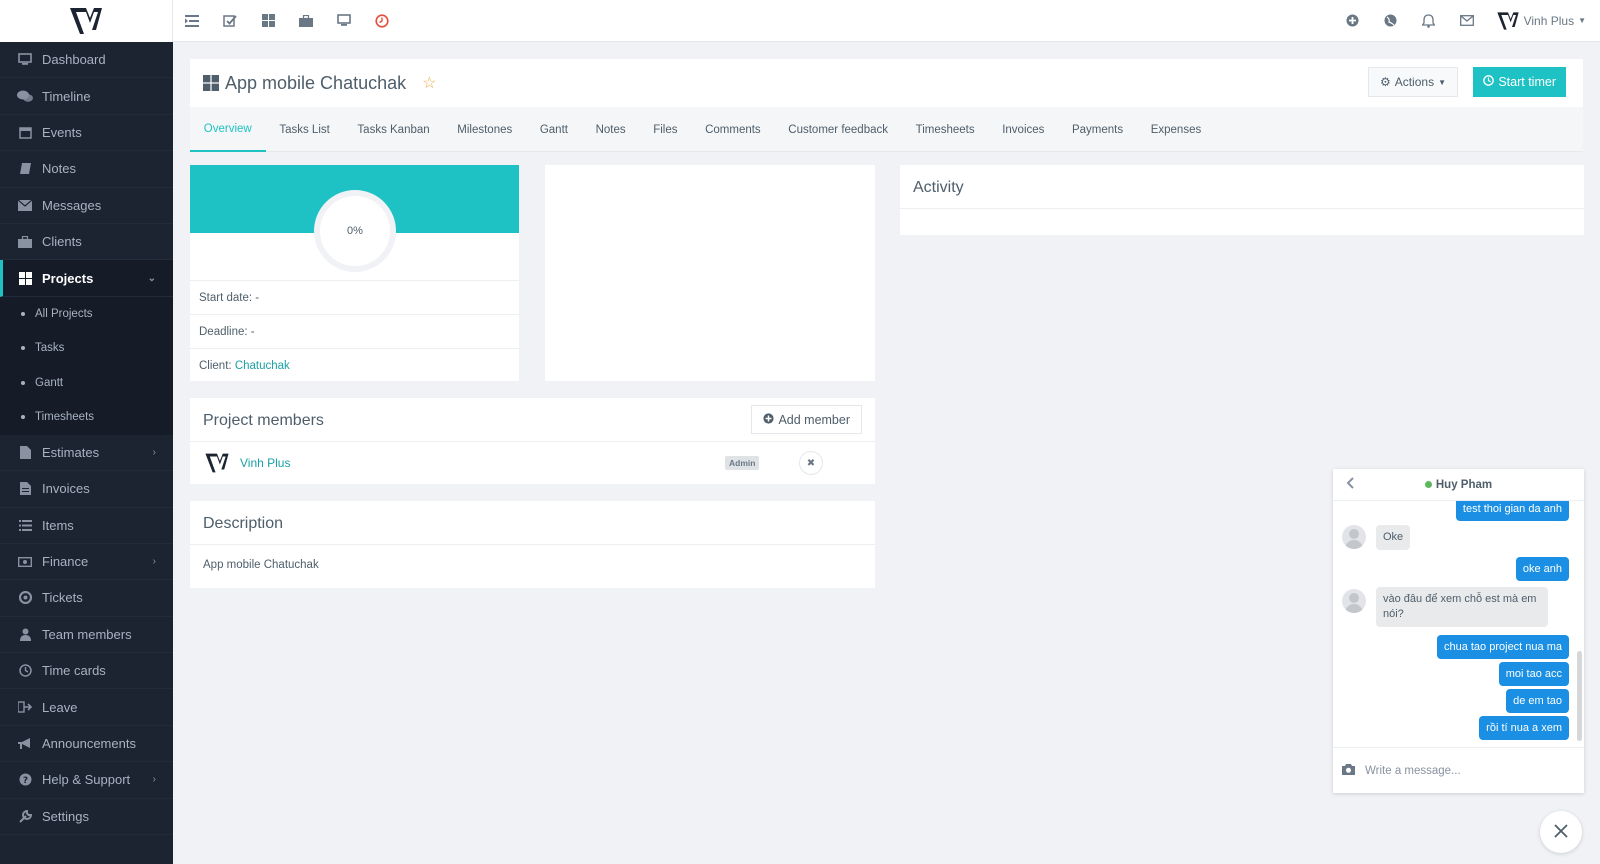 This screenshot has width=1600, height=864. What do you see at coordinates (1412, 82) in the screenshot?
I see `actions-dropdown: ⚙ Actions ▼` at bounding box center [1412, 82].